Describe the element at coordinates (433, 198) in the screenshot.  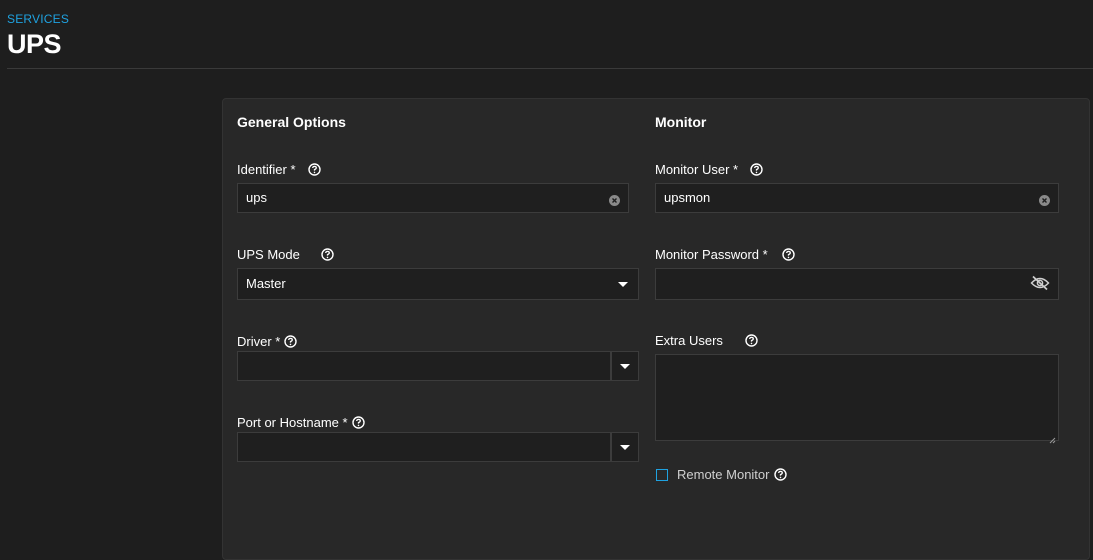
I see `identifier-input: ups` at that location.